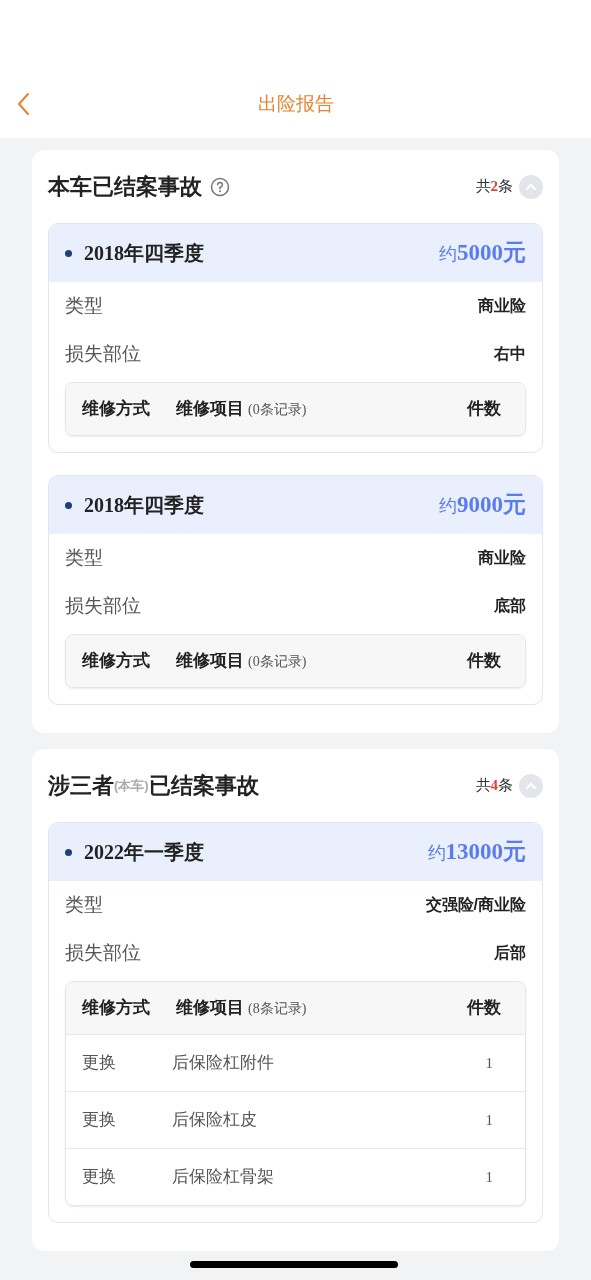 Image resolution: width=591 pixels, height=1280 pixels. Describe the element at coordinates (510, 354) in the screenshot. I see `field-value: 右中` at that location.